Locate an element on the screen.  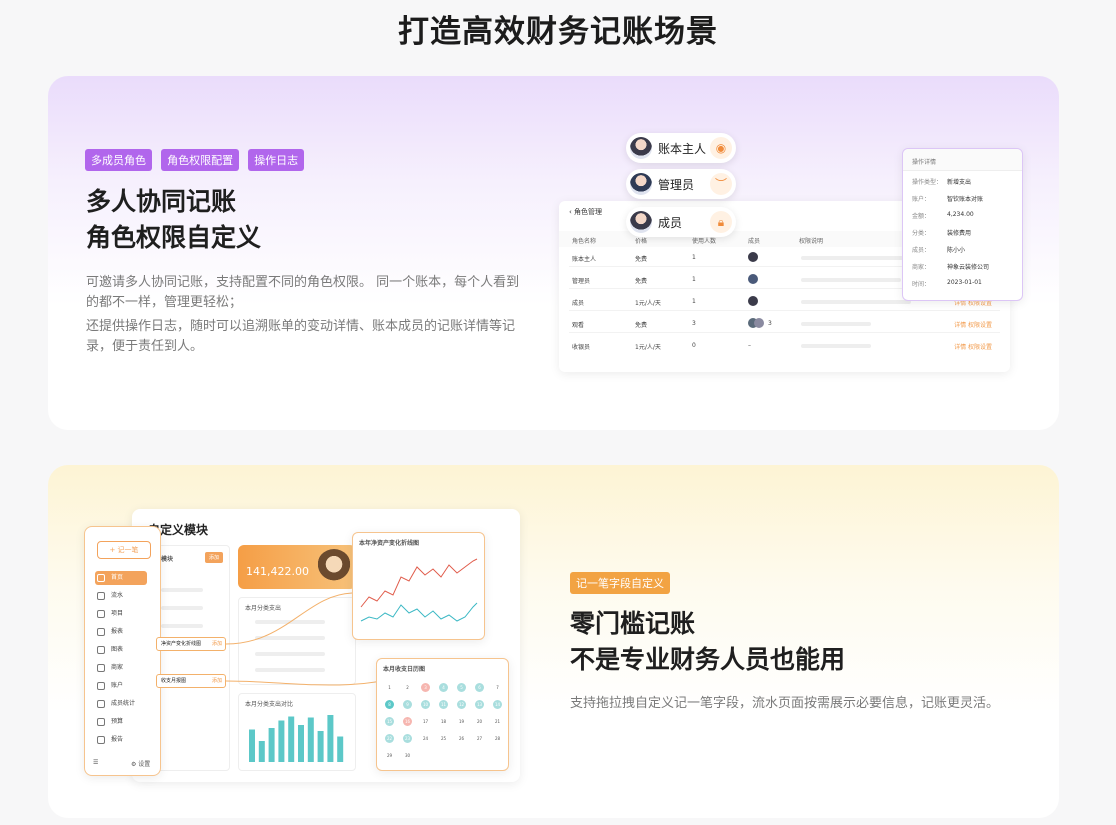
sidebar-item: 成员统计 is located at coordinates (121, 704).